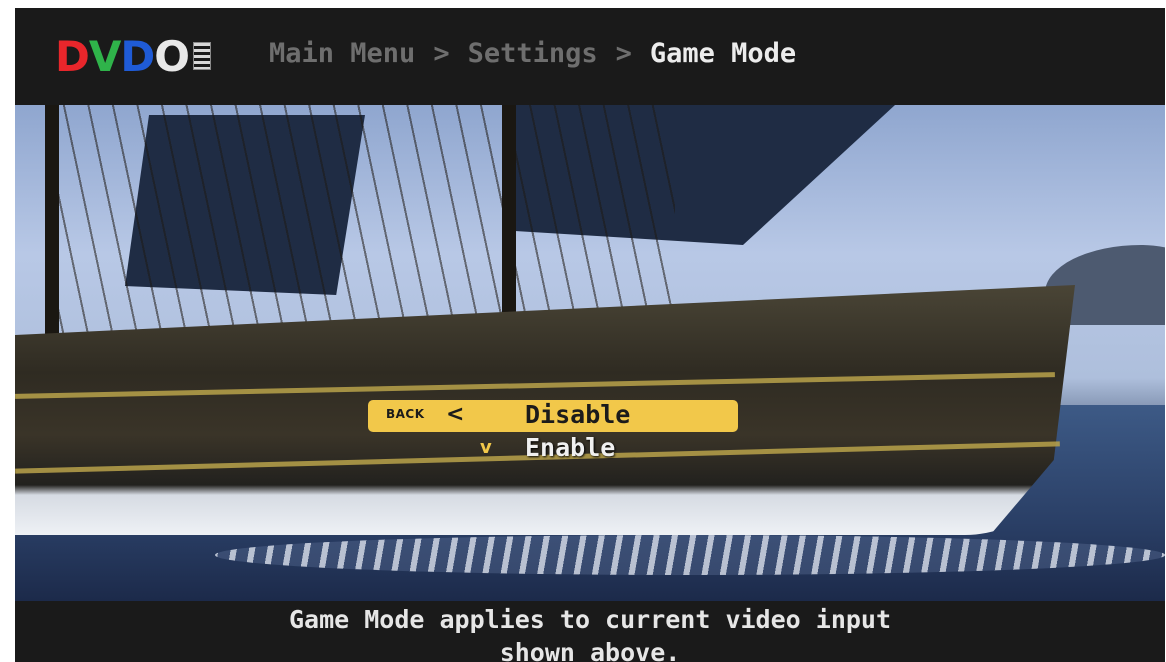 Image resolution: width=1166 pixels, height=662 pixels. I want to click on header-bar: D V D O Main Menu > Settings > Game Mode, so click(590, 56).